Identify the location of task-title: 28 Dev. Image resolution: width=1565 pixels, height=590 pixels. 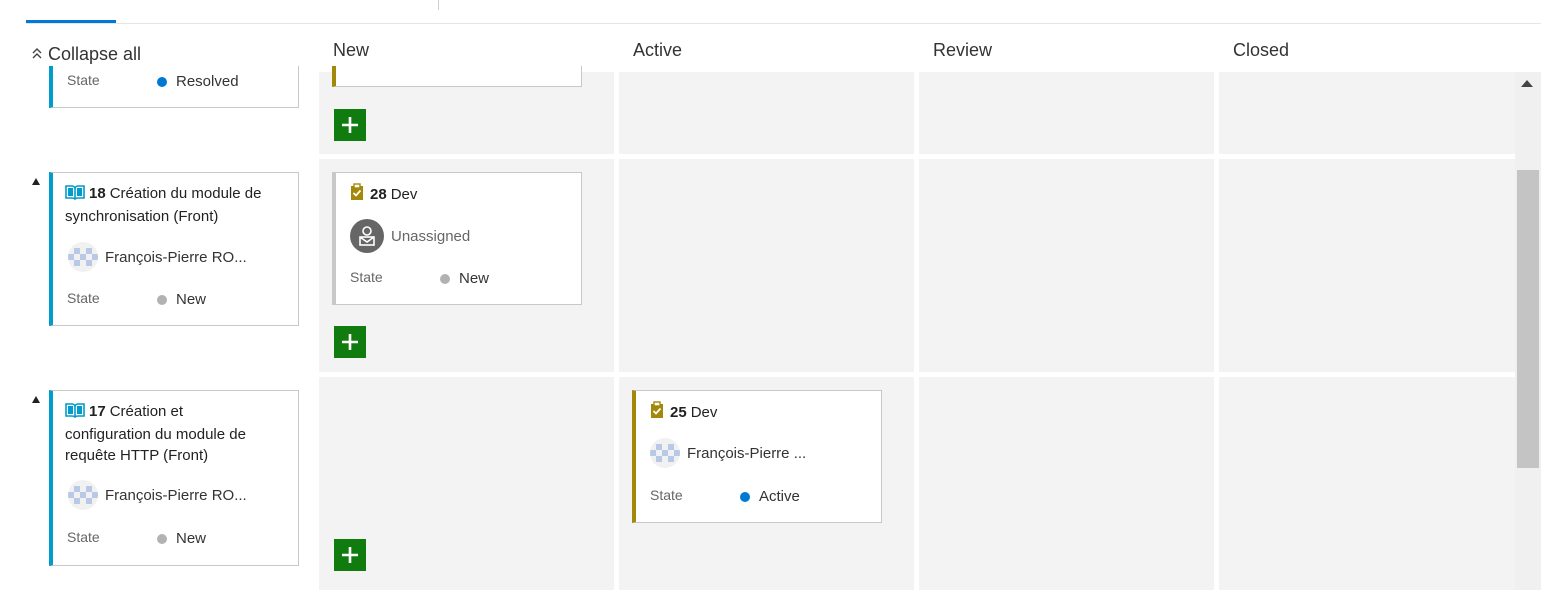
(383, 195).